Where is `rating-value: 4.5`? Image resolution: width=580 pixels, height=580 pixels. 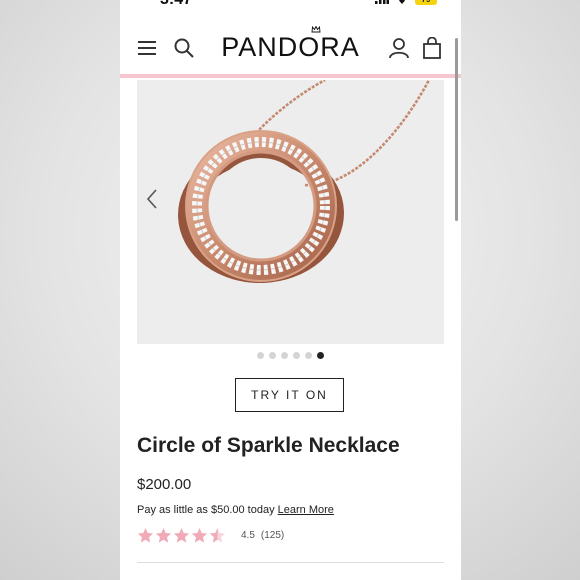 rating-value: 4.5 is located at coordinates (248, 535).